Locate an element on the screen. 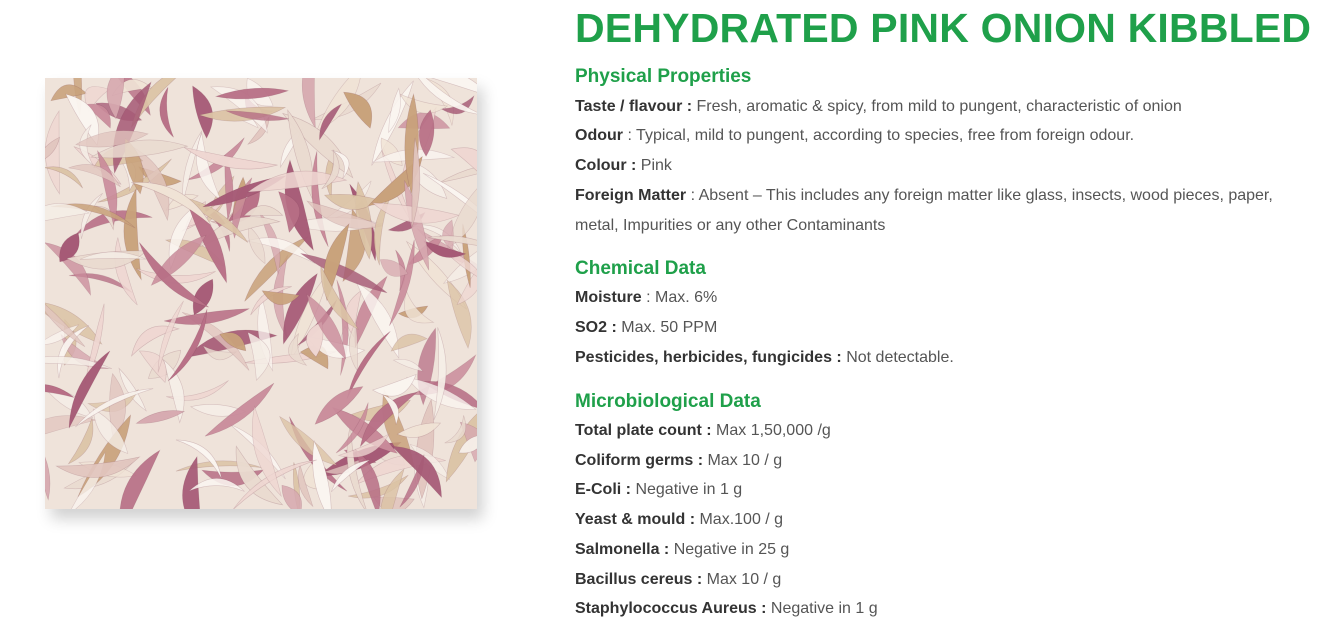 Image resolution: width=1317 pixels, height=628 pixels. chemical-data-heading: Chemical Data is located at coordinates (640, 268).